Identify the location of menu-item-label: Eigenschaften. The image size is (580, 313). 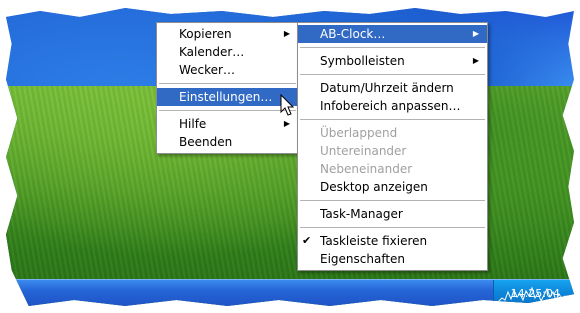
(363, 259).